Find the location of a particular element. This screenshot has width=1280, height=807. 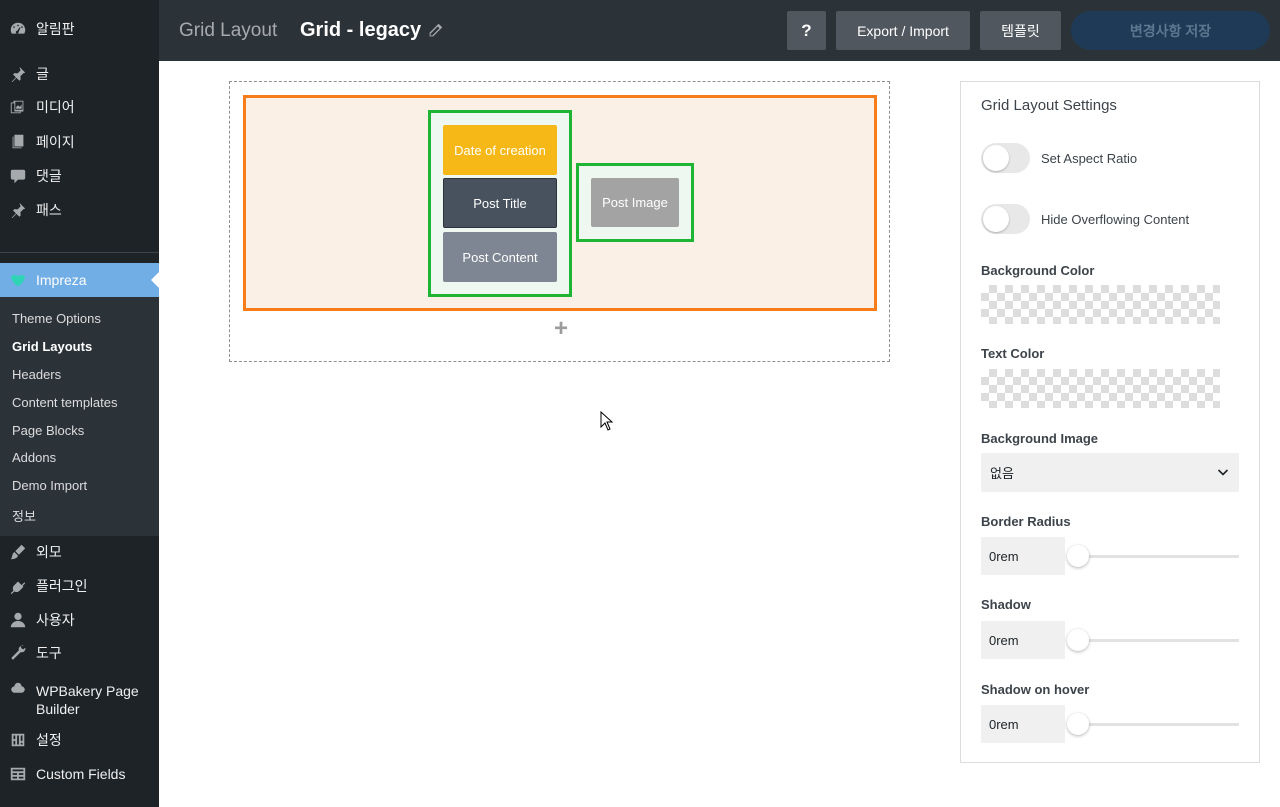

menu-item-label: 설정 is located at coordinates (49, 740).